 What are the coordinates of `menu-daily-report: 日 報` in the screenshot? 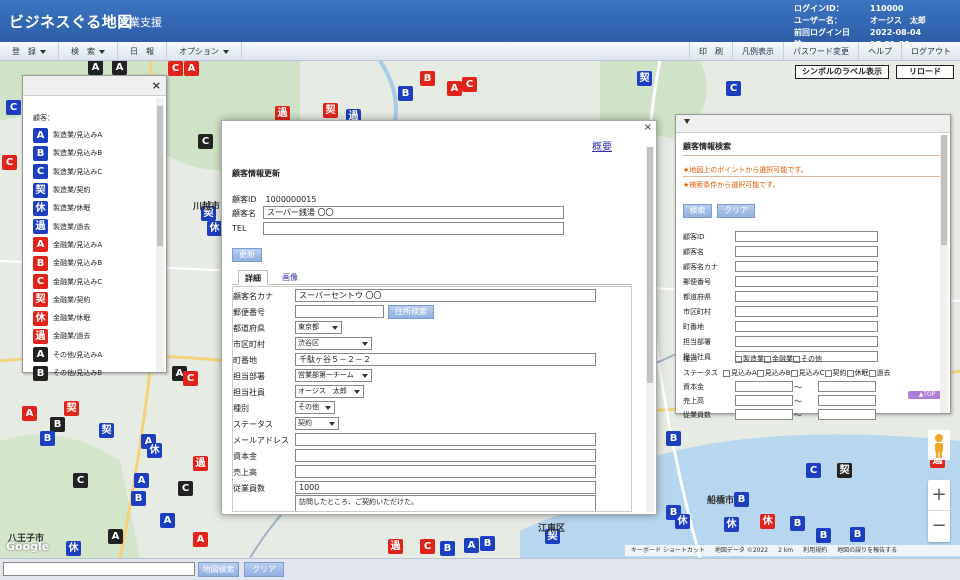 It's located at (142, 51).